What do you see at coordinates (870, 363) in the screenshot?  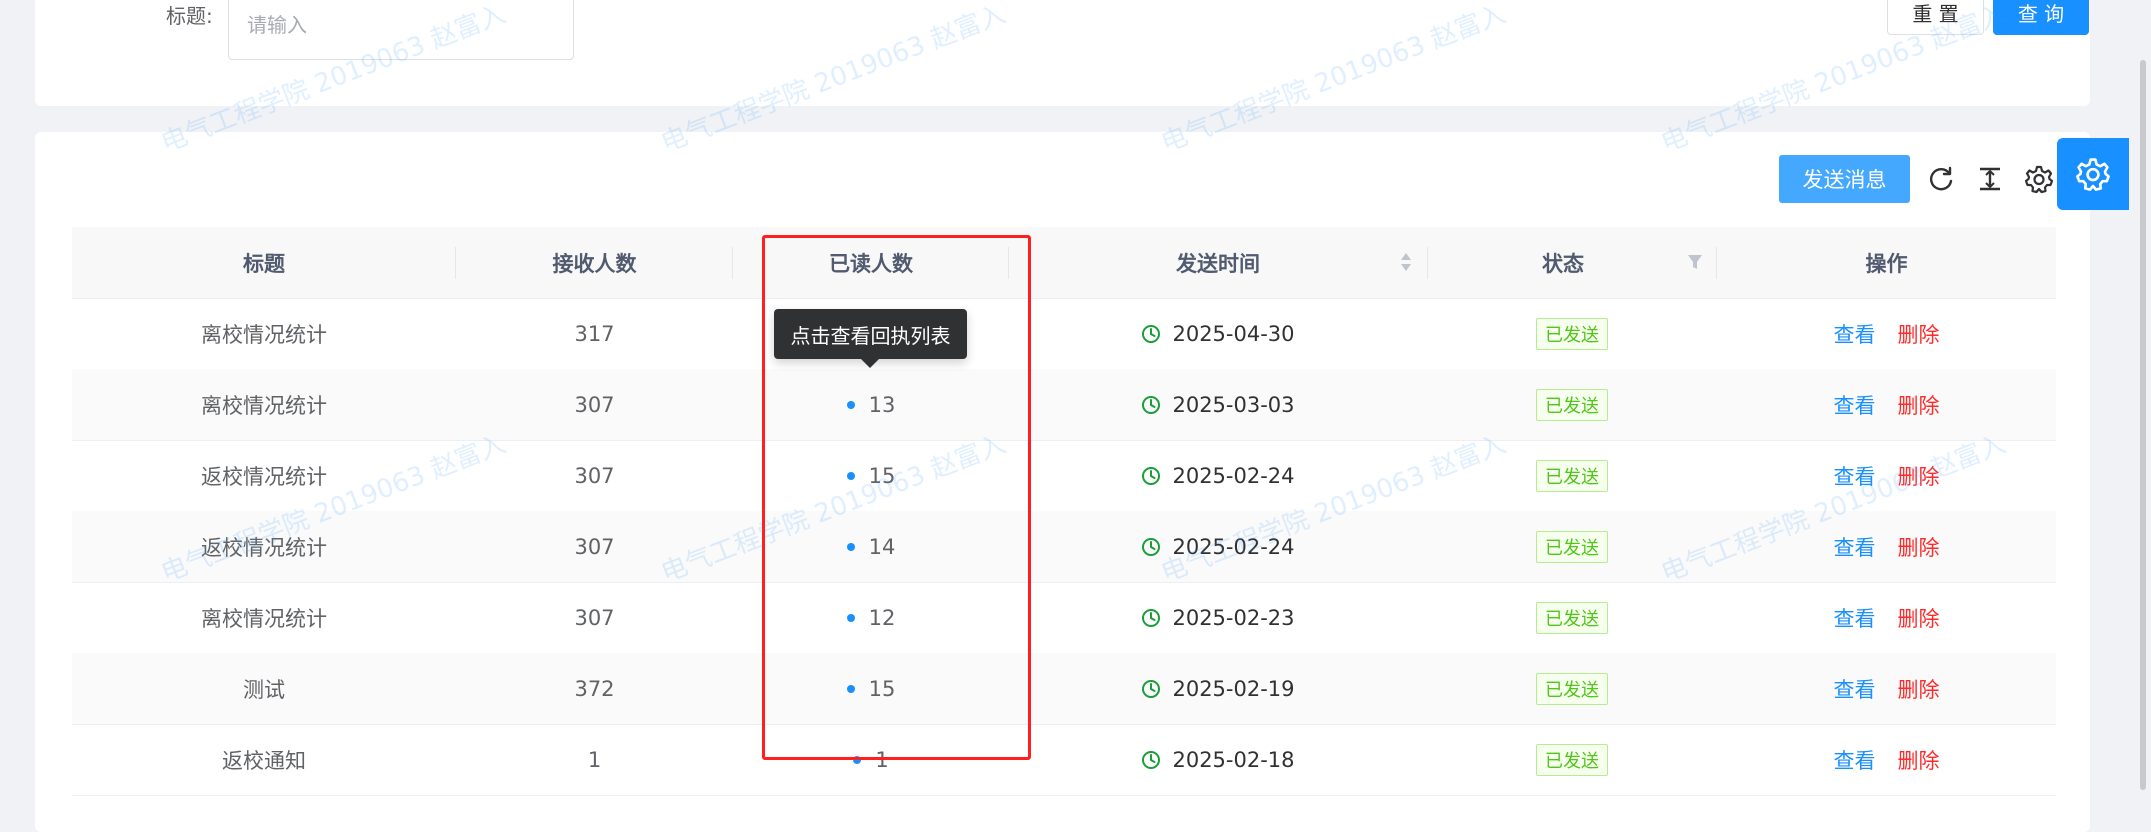 I see `tooltip-arrow` at bounding box center [870, 363].